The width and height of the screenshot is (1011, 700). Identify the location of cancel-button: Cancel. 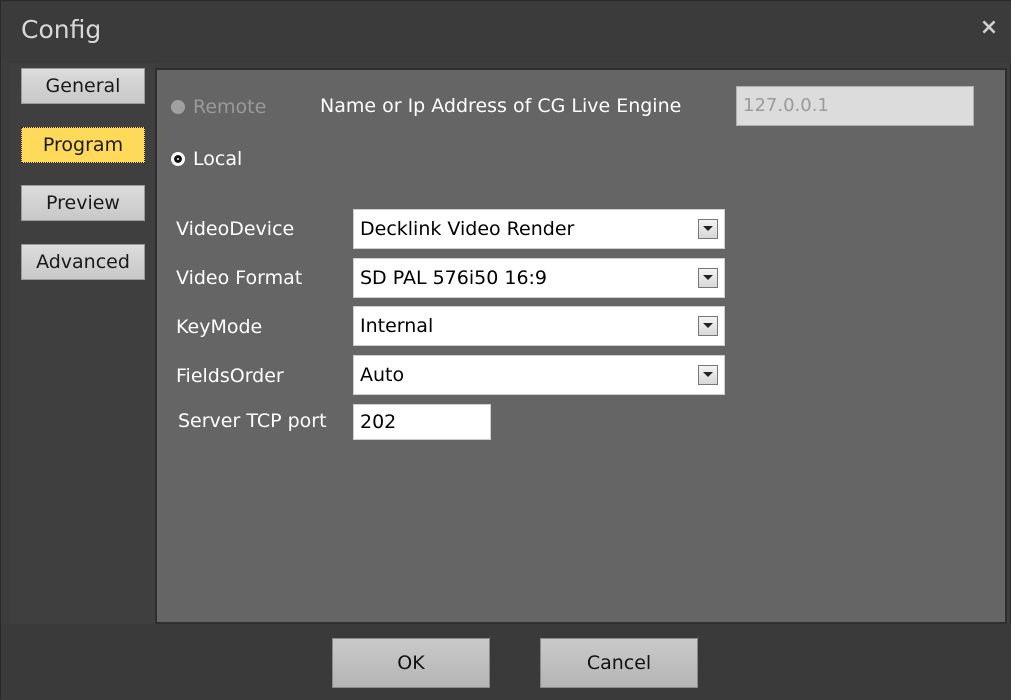
(619, 663).